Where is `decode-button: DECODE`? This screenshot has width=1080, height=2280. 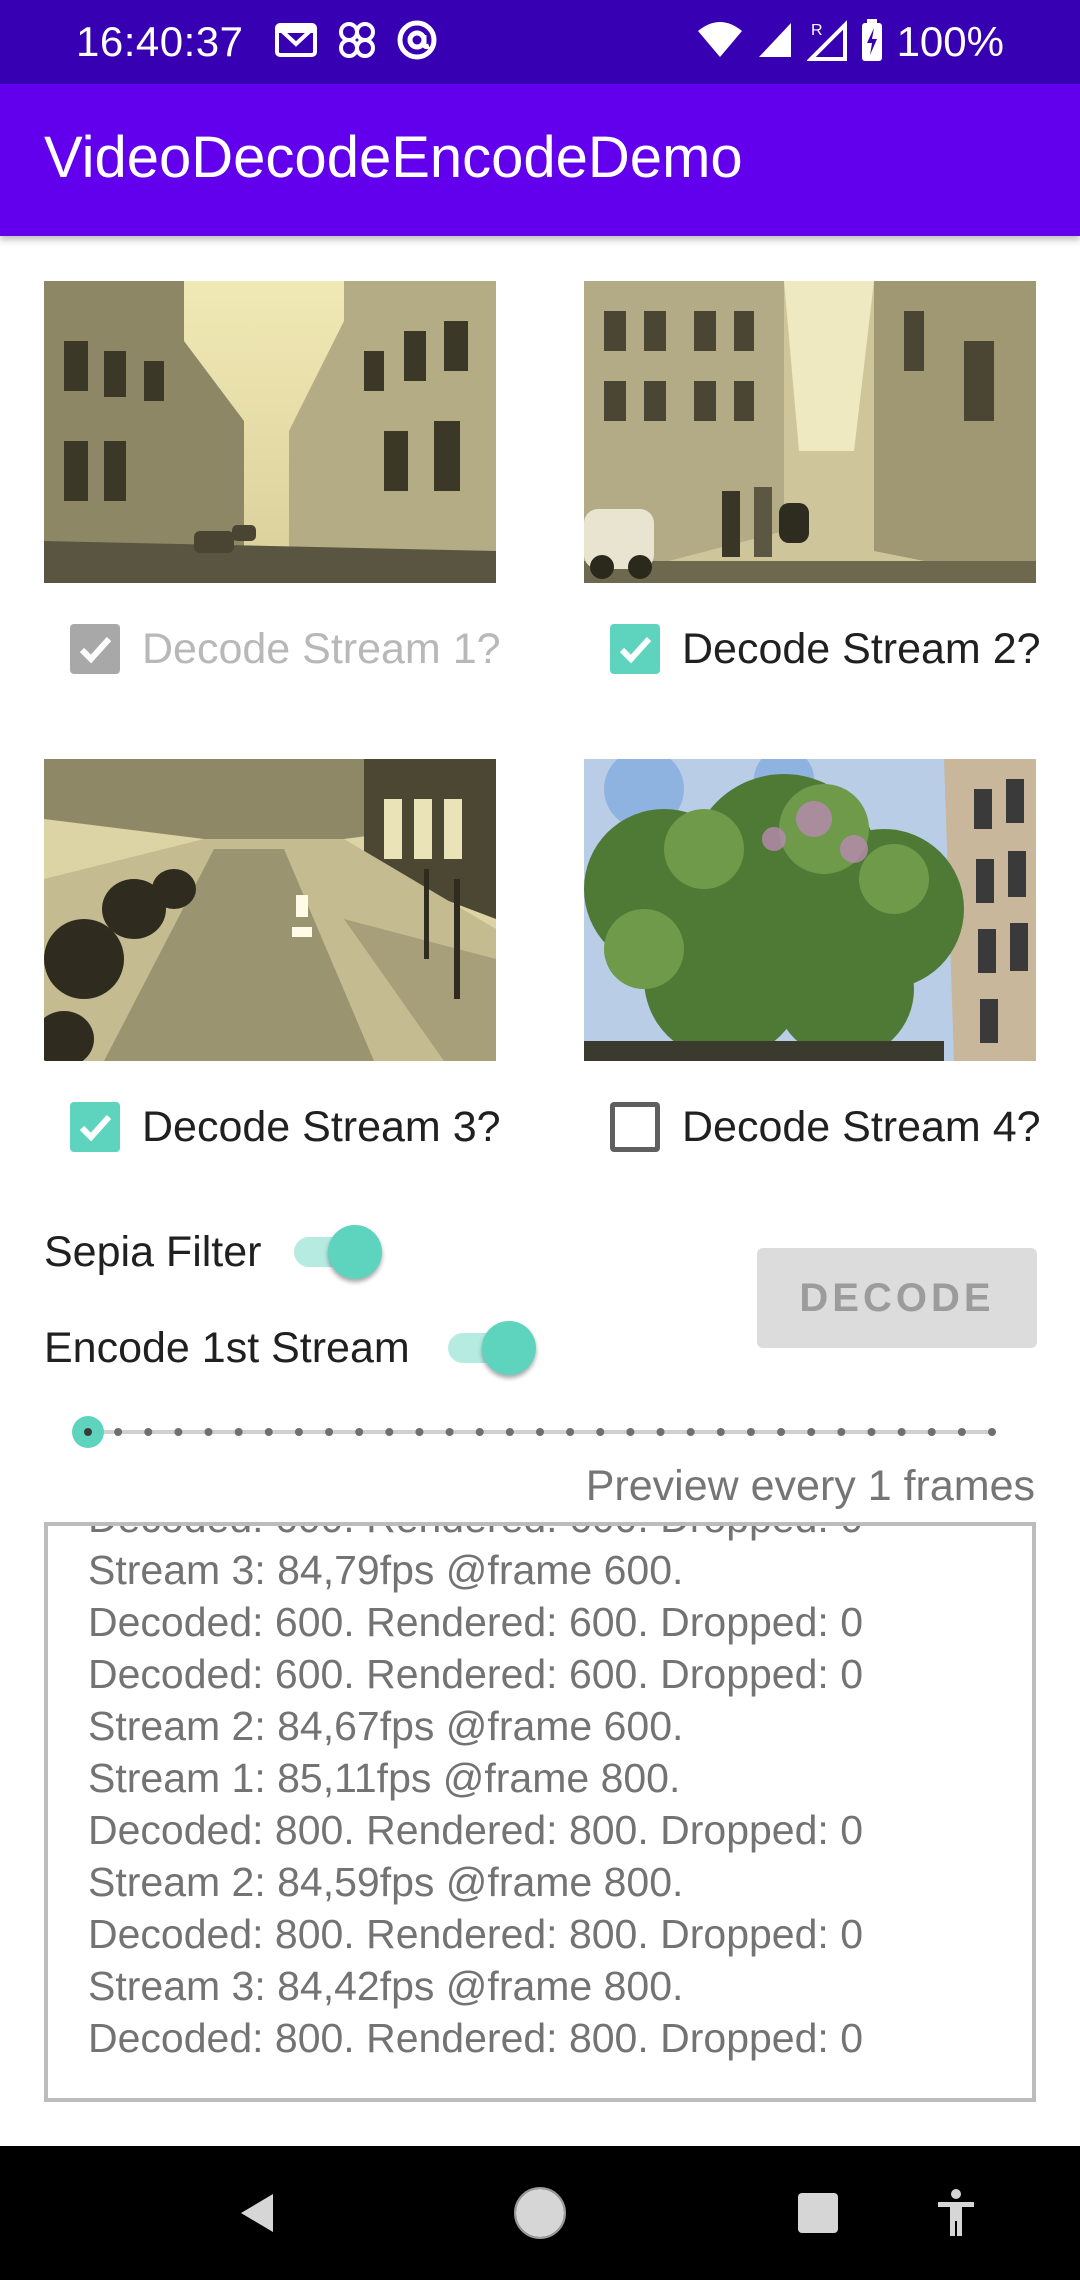
decode-button: DECODE is located at coordinates (897, 1298).